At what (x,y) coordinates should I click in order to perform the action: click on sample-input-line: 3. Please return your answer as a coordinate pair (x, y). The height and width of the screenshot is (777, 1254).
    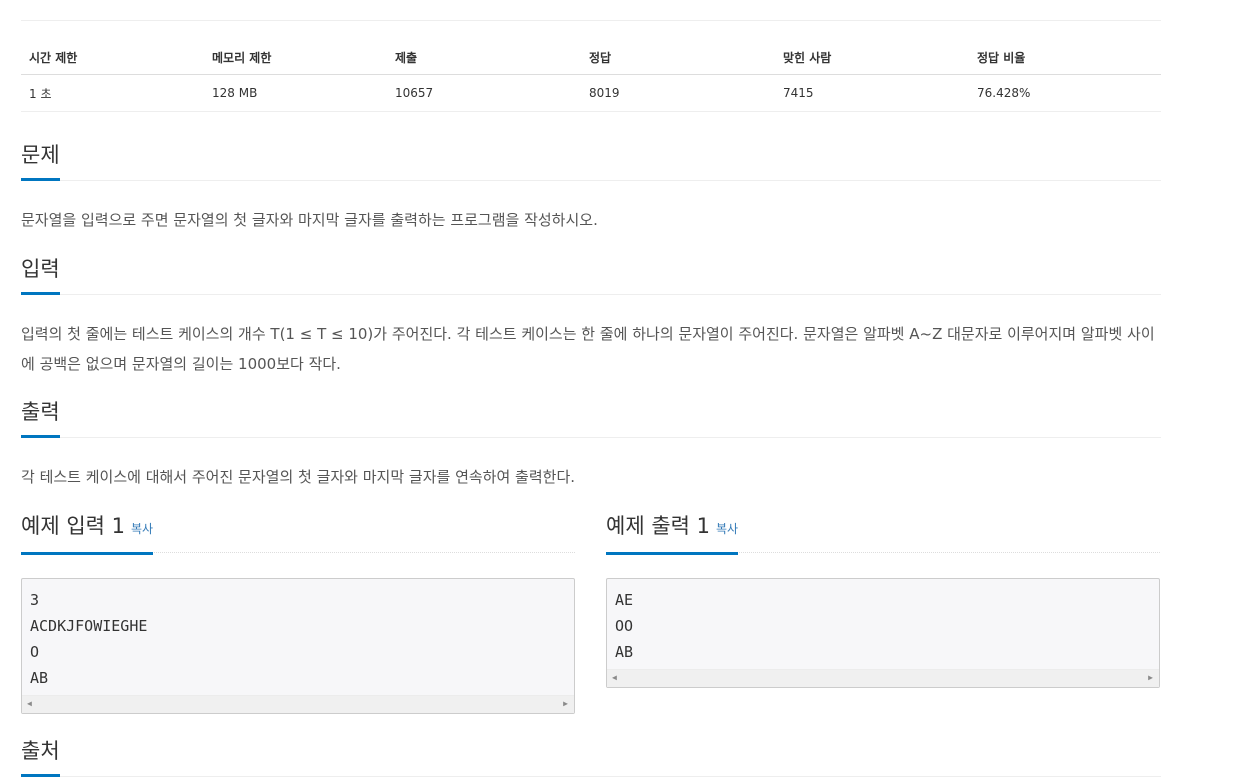
    Looking at the image, I should click on (35, 600).